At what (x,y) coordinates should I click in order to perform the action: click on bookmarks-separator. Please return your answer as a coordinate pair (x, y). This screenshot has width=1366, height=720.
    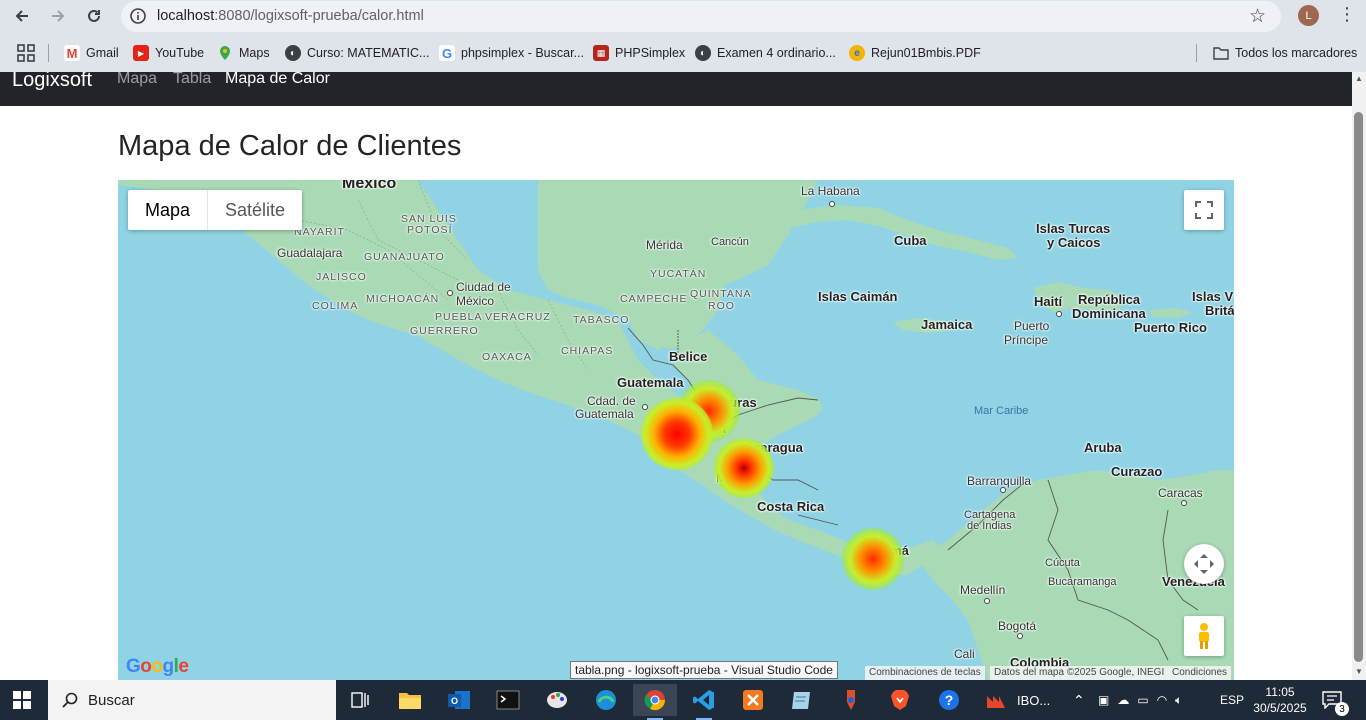
    Looking at the image, I should click on (1196, 53).